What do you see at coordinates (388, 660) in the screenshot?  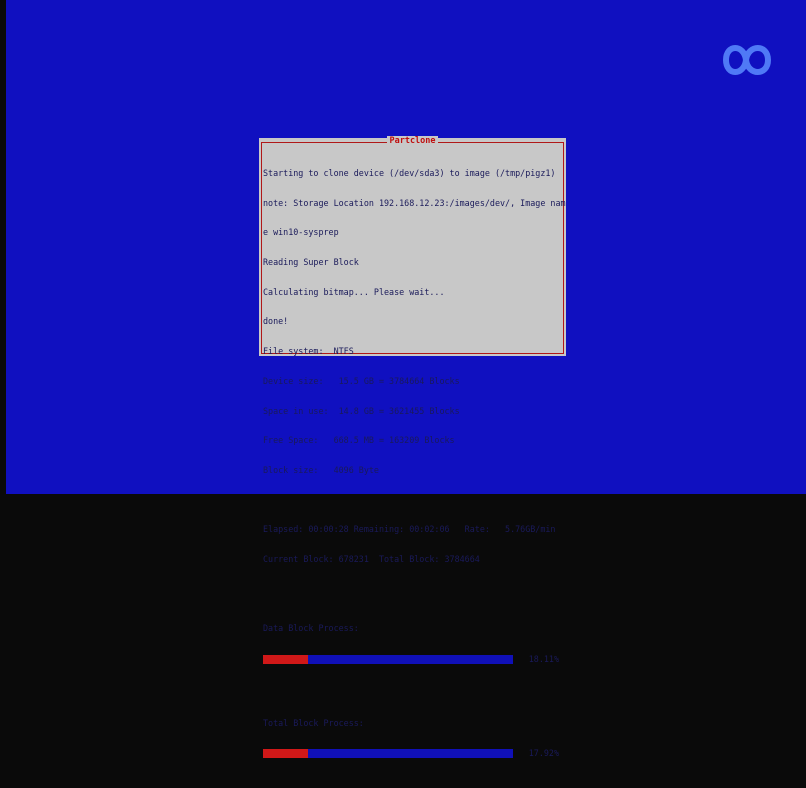 I see `data-block-track` at bounding box center [388, 660].